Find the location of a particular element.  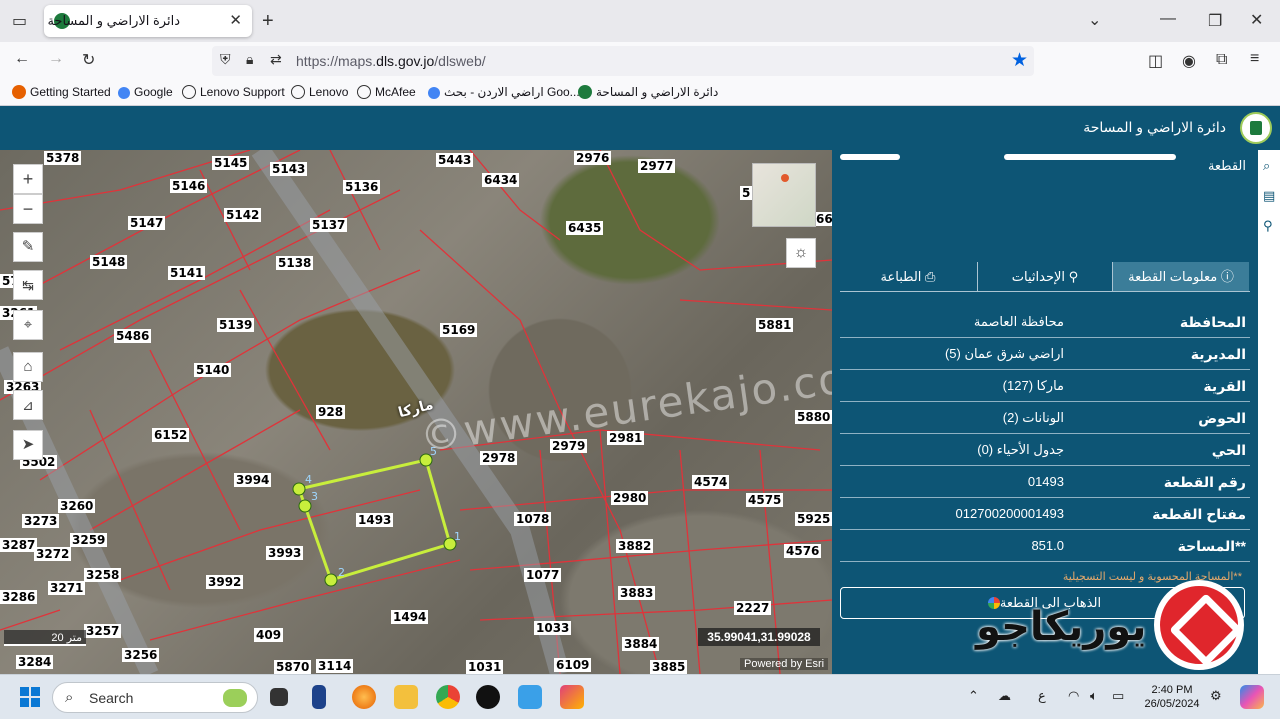

parcel-number-label: 5140 is located at coordinates (213, 370).